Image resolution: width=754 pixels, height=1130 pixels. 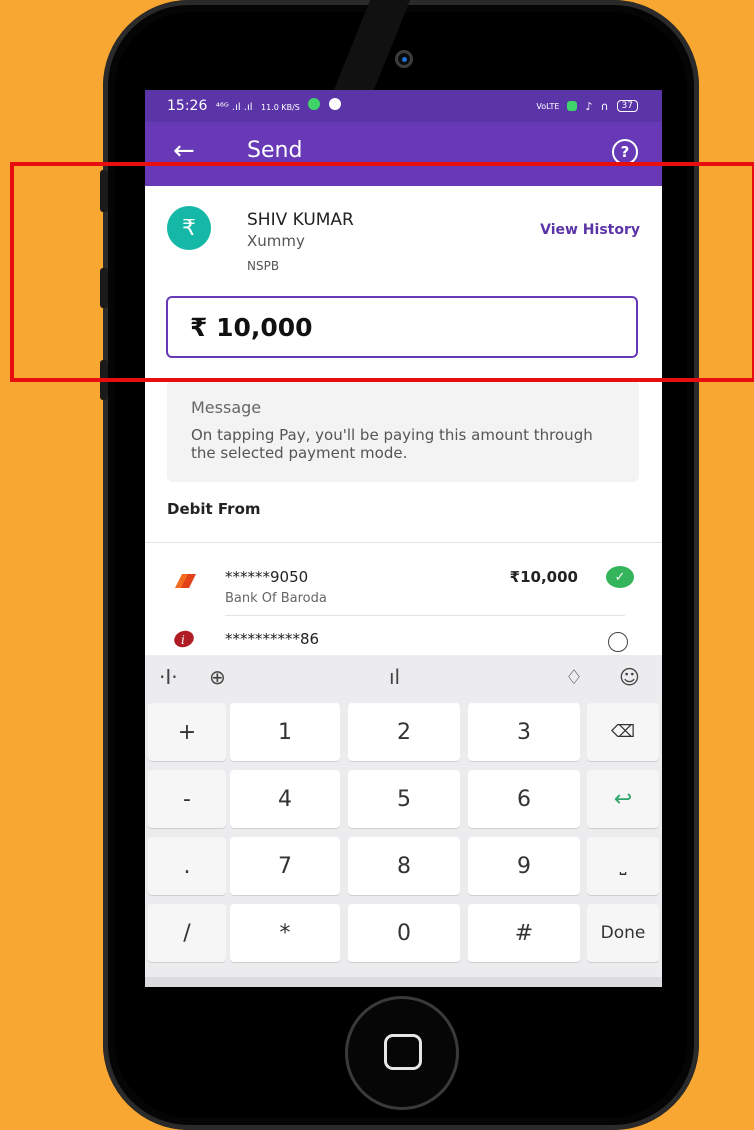 I want to click on speed-indicator: 11.0 KB/S, so click(x=280, y=107).